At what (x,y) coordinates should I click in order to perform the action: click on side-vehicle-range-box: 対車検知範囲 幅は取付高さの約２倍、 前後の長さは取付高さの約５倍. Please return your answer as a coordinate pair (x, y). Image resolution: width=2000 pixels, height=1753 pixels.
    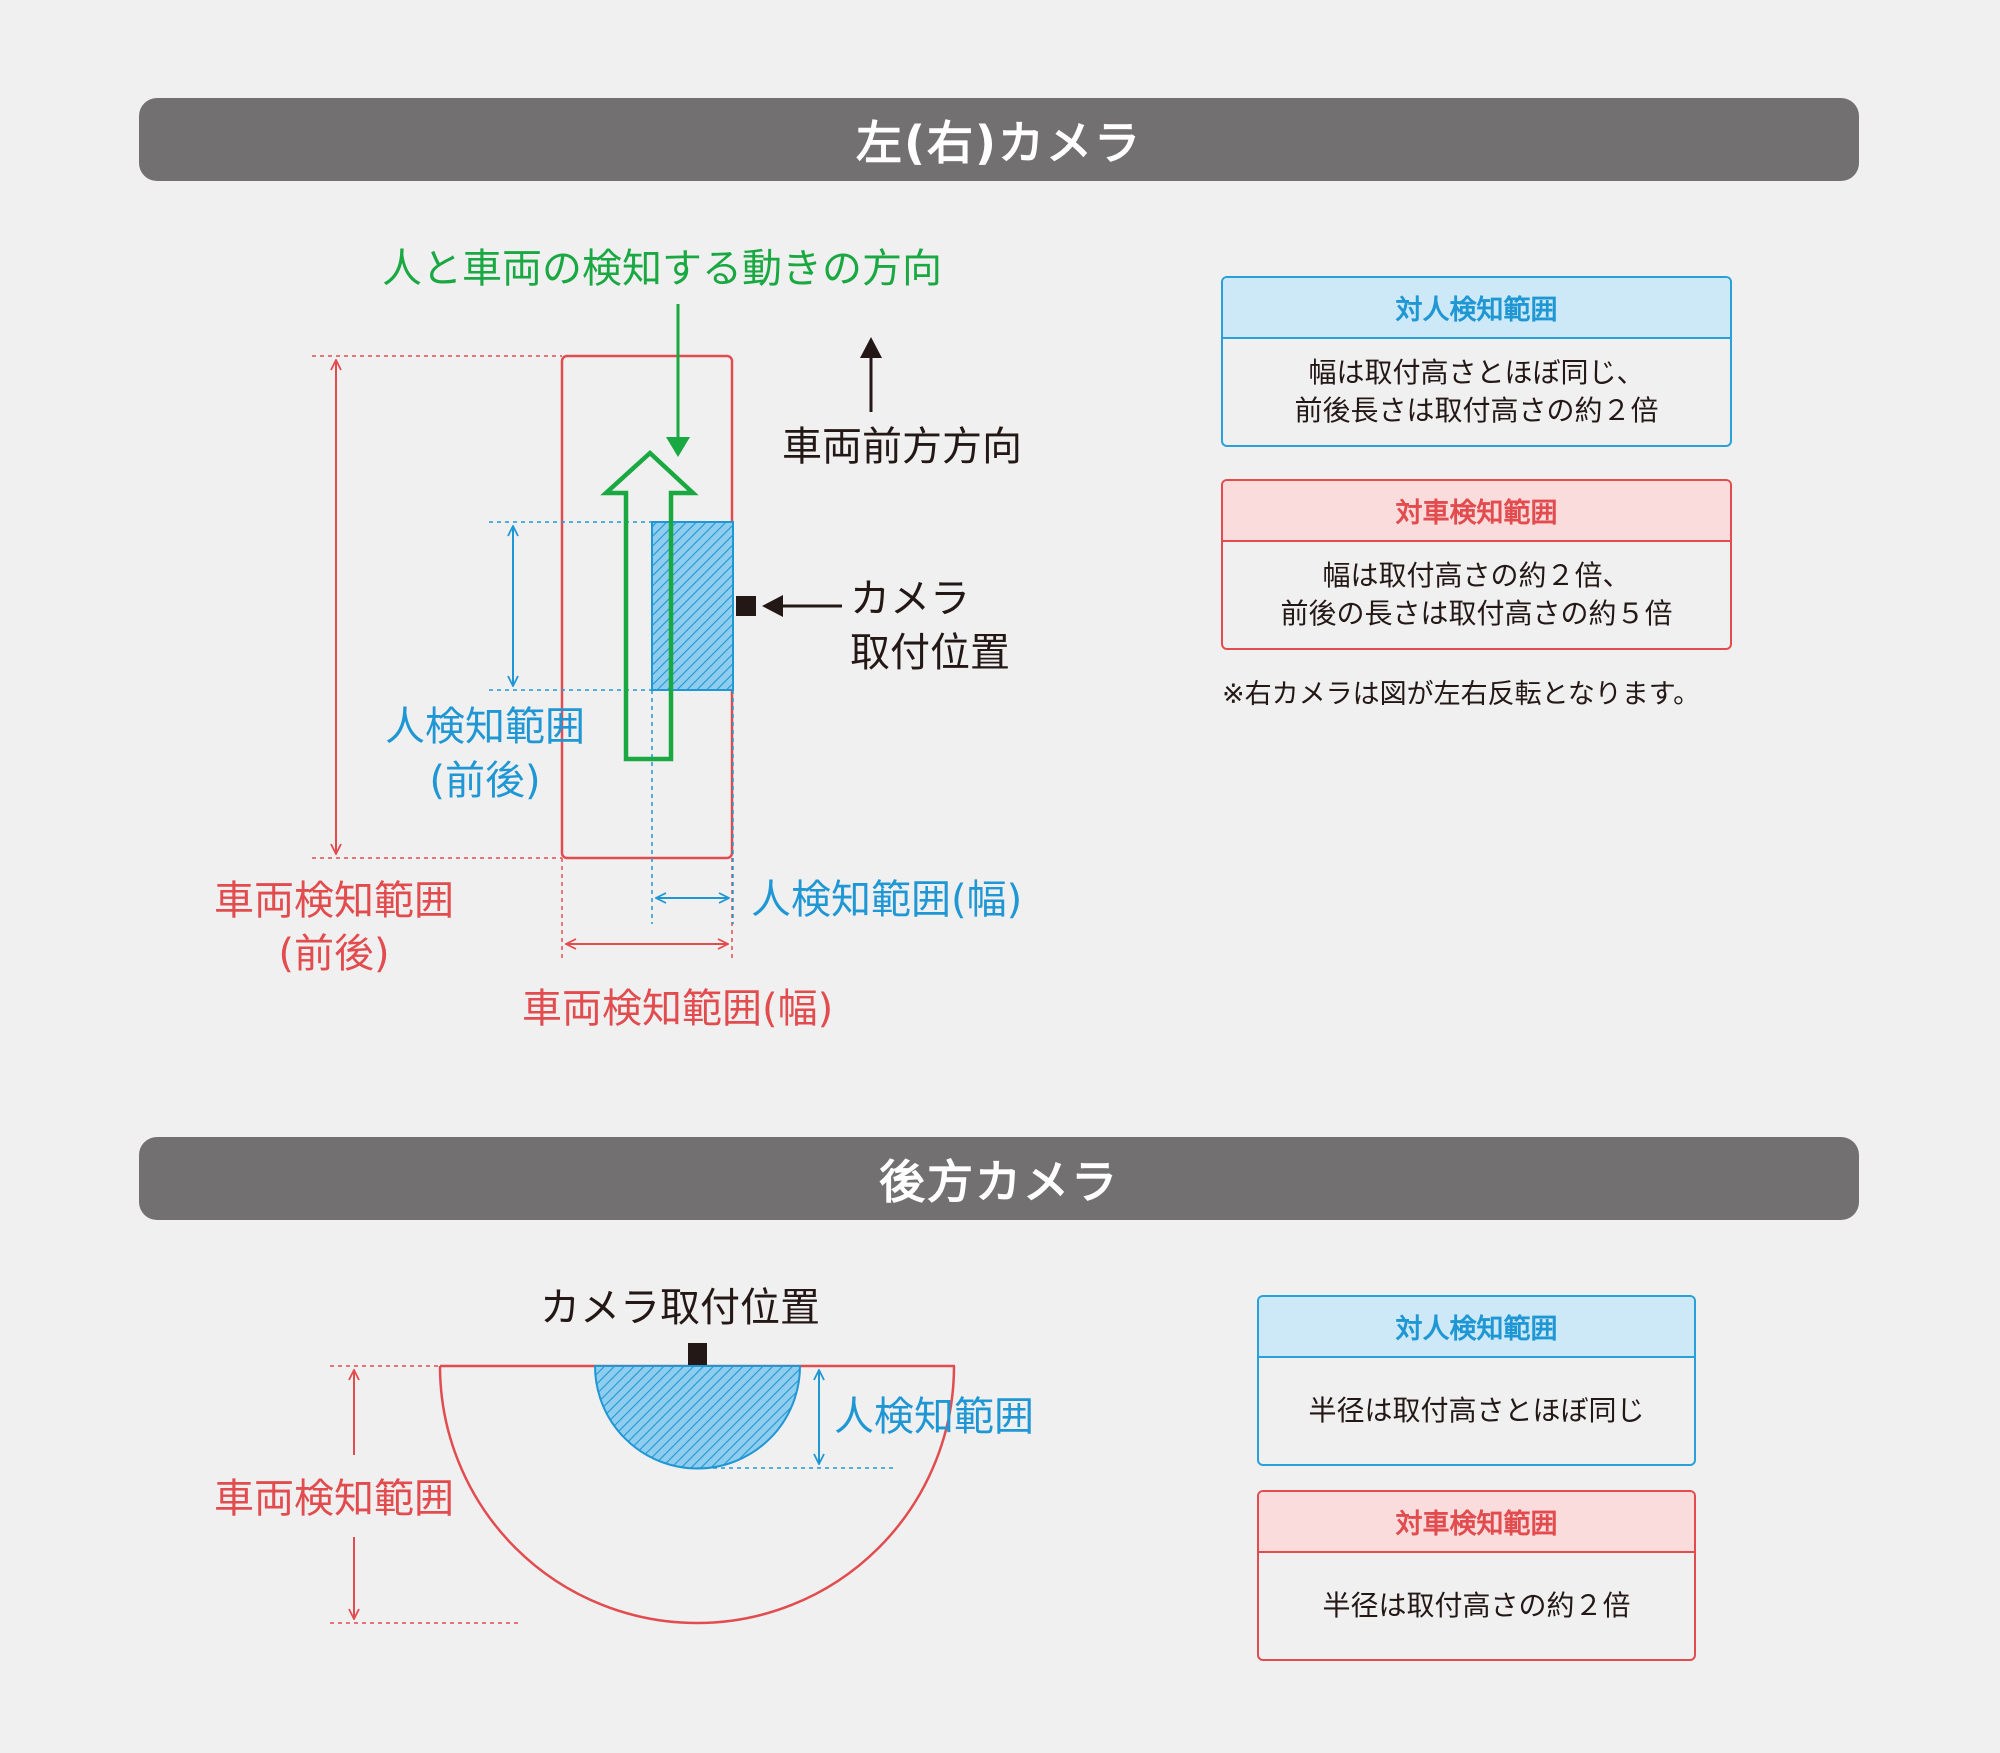
    Looking at the image, I should click on (1476, 564).